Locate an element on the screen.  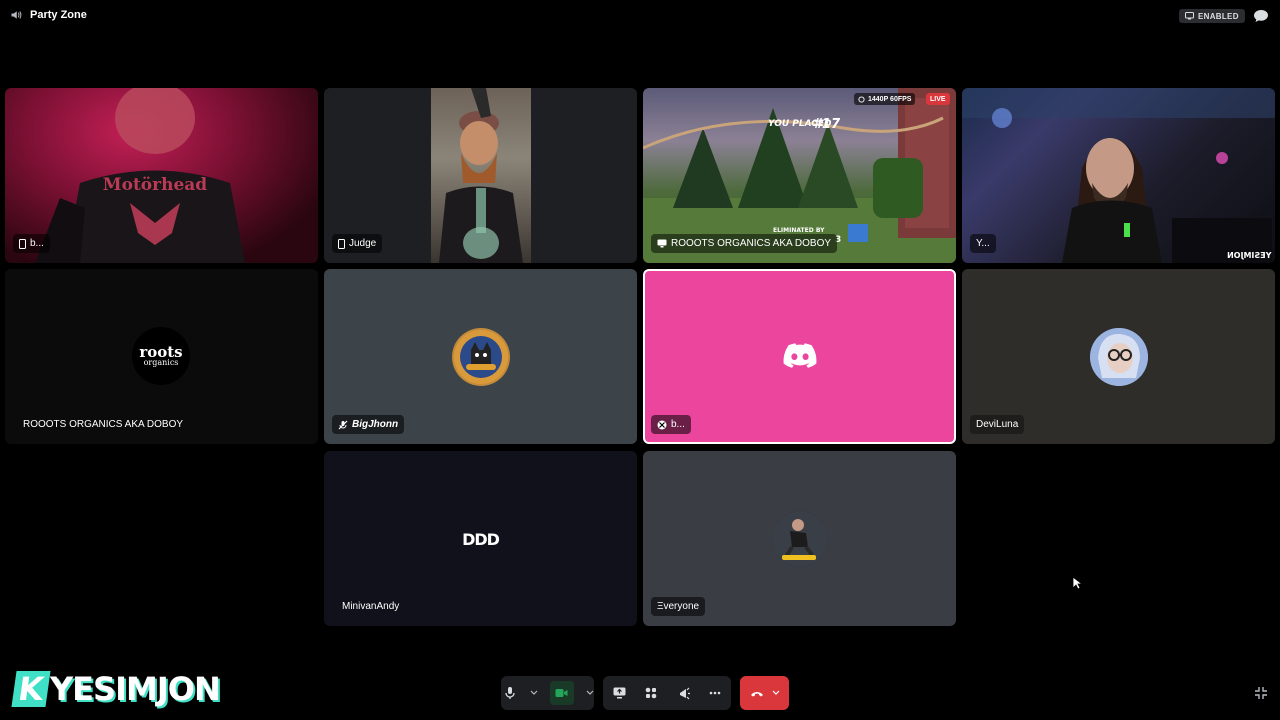
participant-tile-10: Ξveryone is located at coordinates (799, 538).